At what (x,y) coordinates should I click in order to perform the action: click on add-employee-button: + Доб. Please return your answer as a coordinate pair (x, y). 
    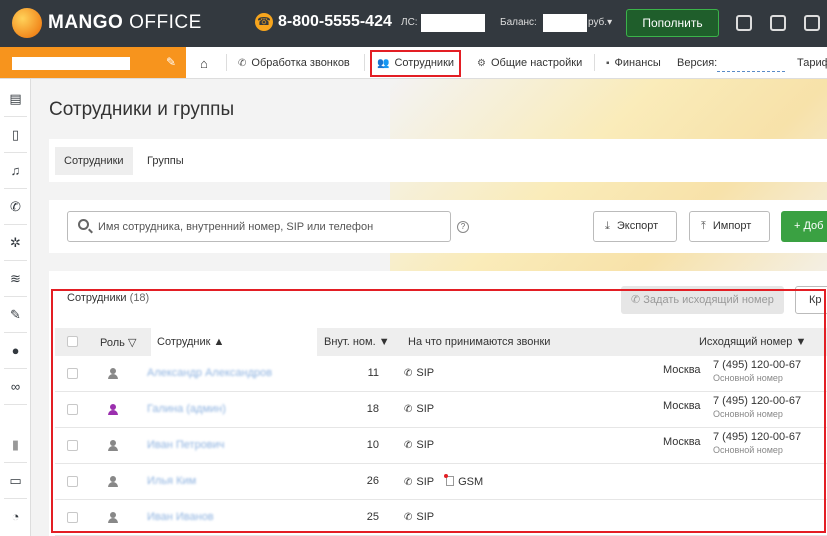
    Looking at the image, I should click on (804, 226).